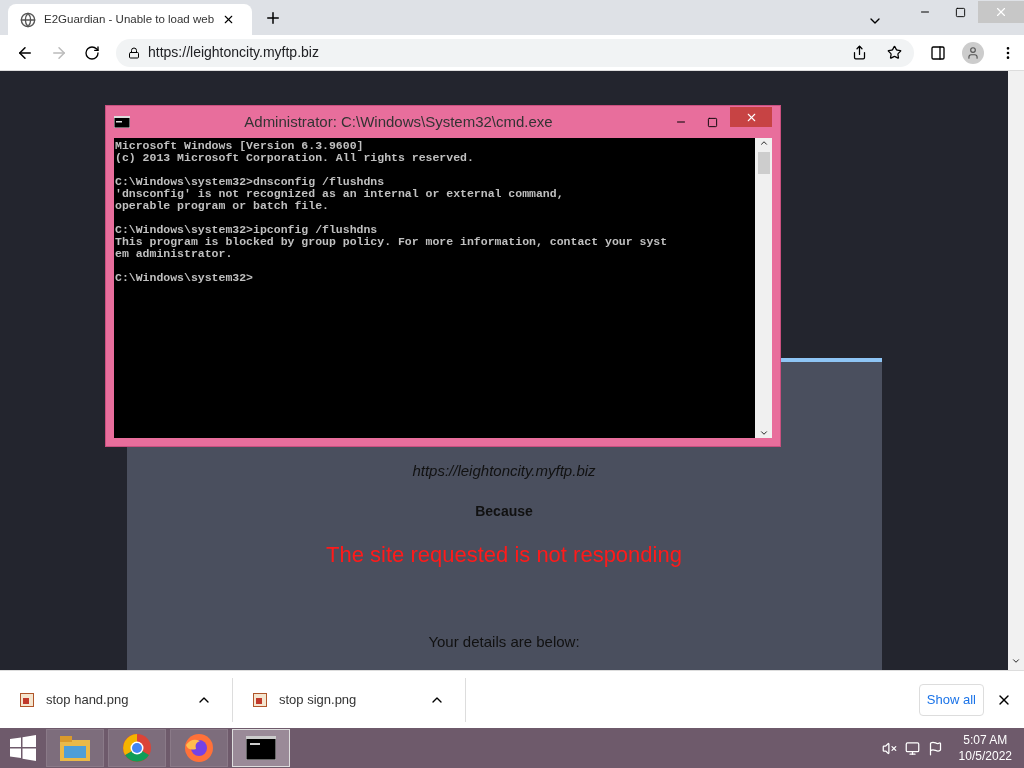  I want to click on download-item: stop hand.png, so click(116, 699).